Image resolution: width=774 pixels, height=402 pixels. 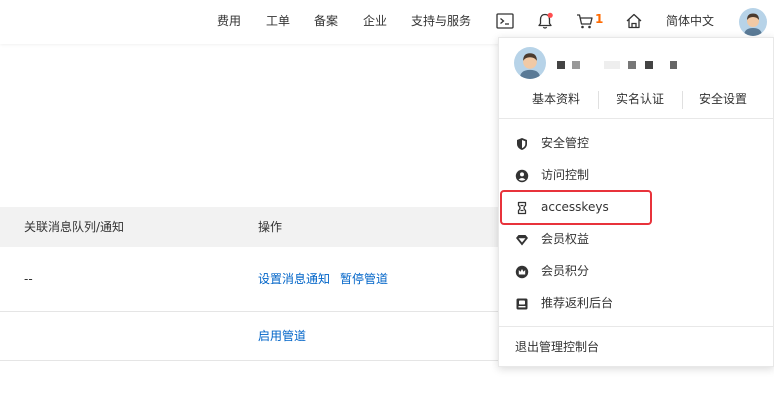 I want to click on queue-cell: --, so click(x=28, y=279).